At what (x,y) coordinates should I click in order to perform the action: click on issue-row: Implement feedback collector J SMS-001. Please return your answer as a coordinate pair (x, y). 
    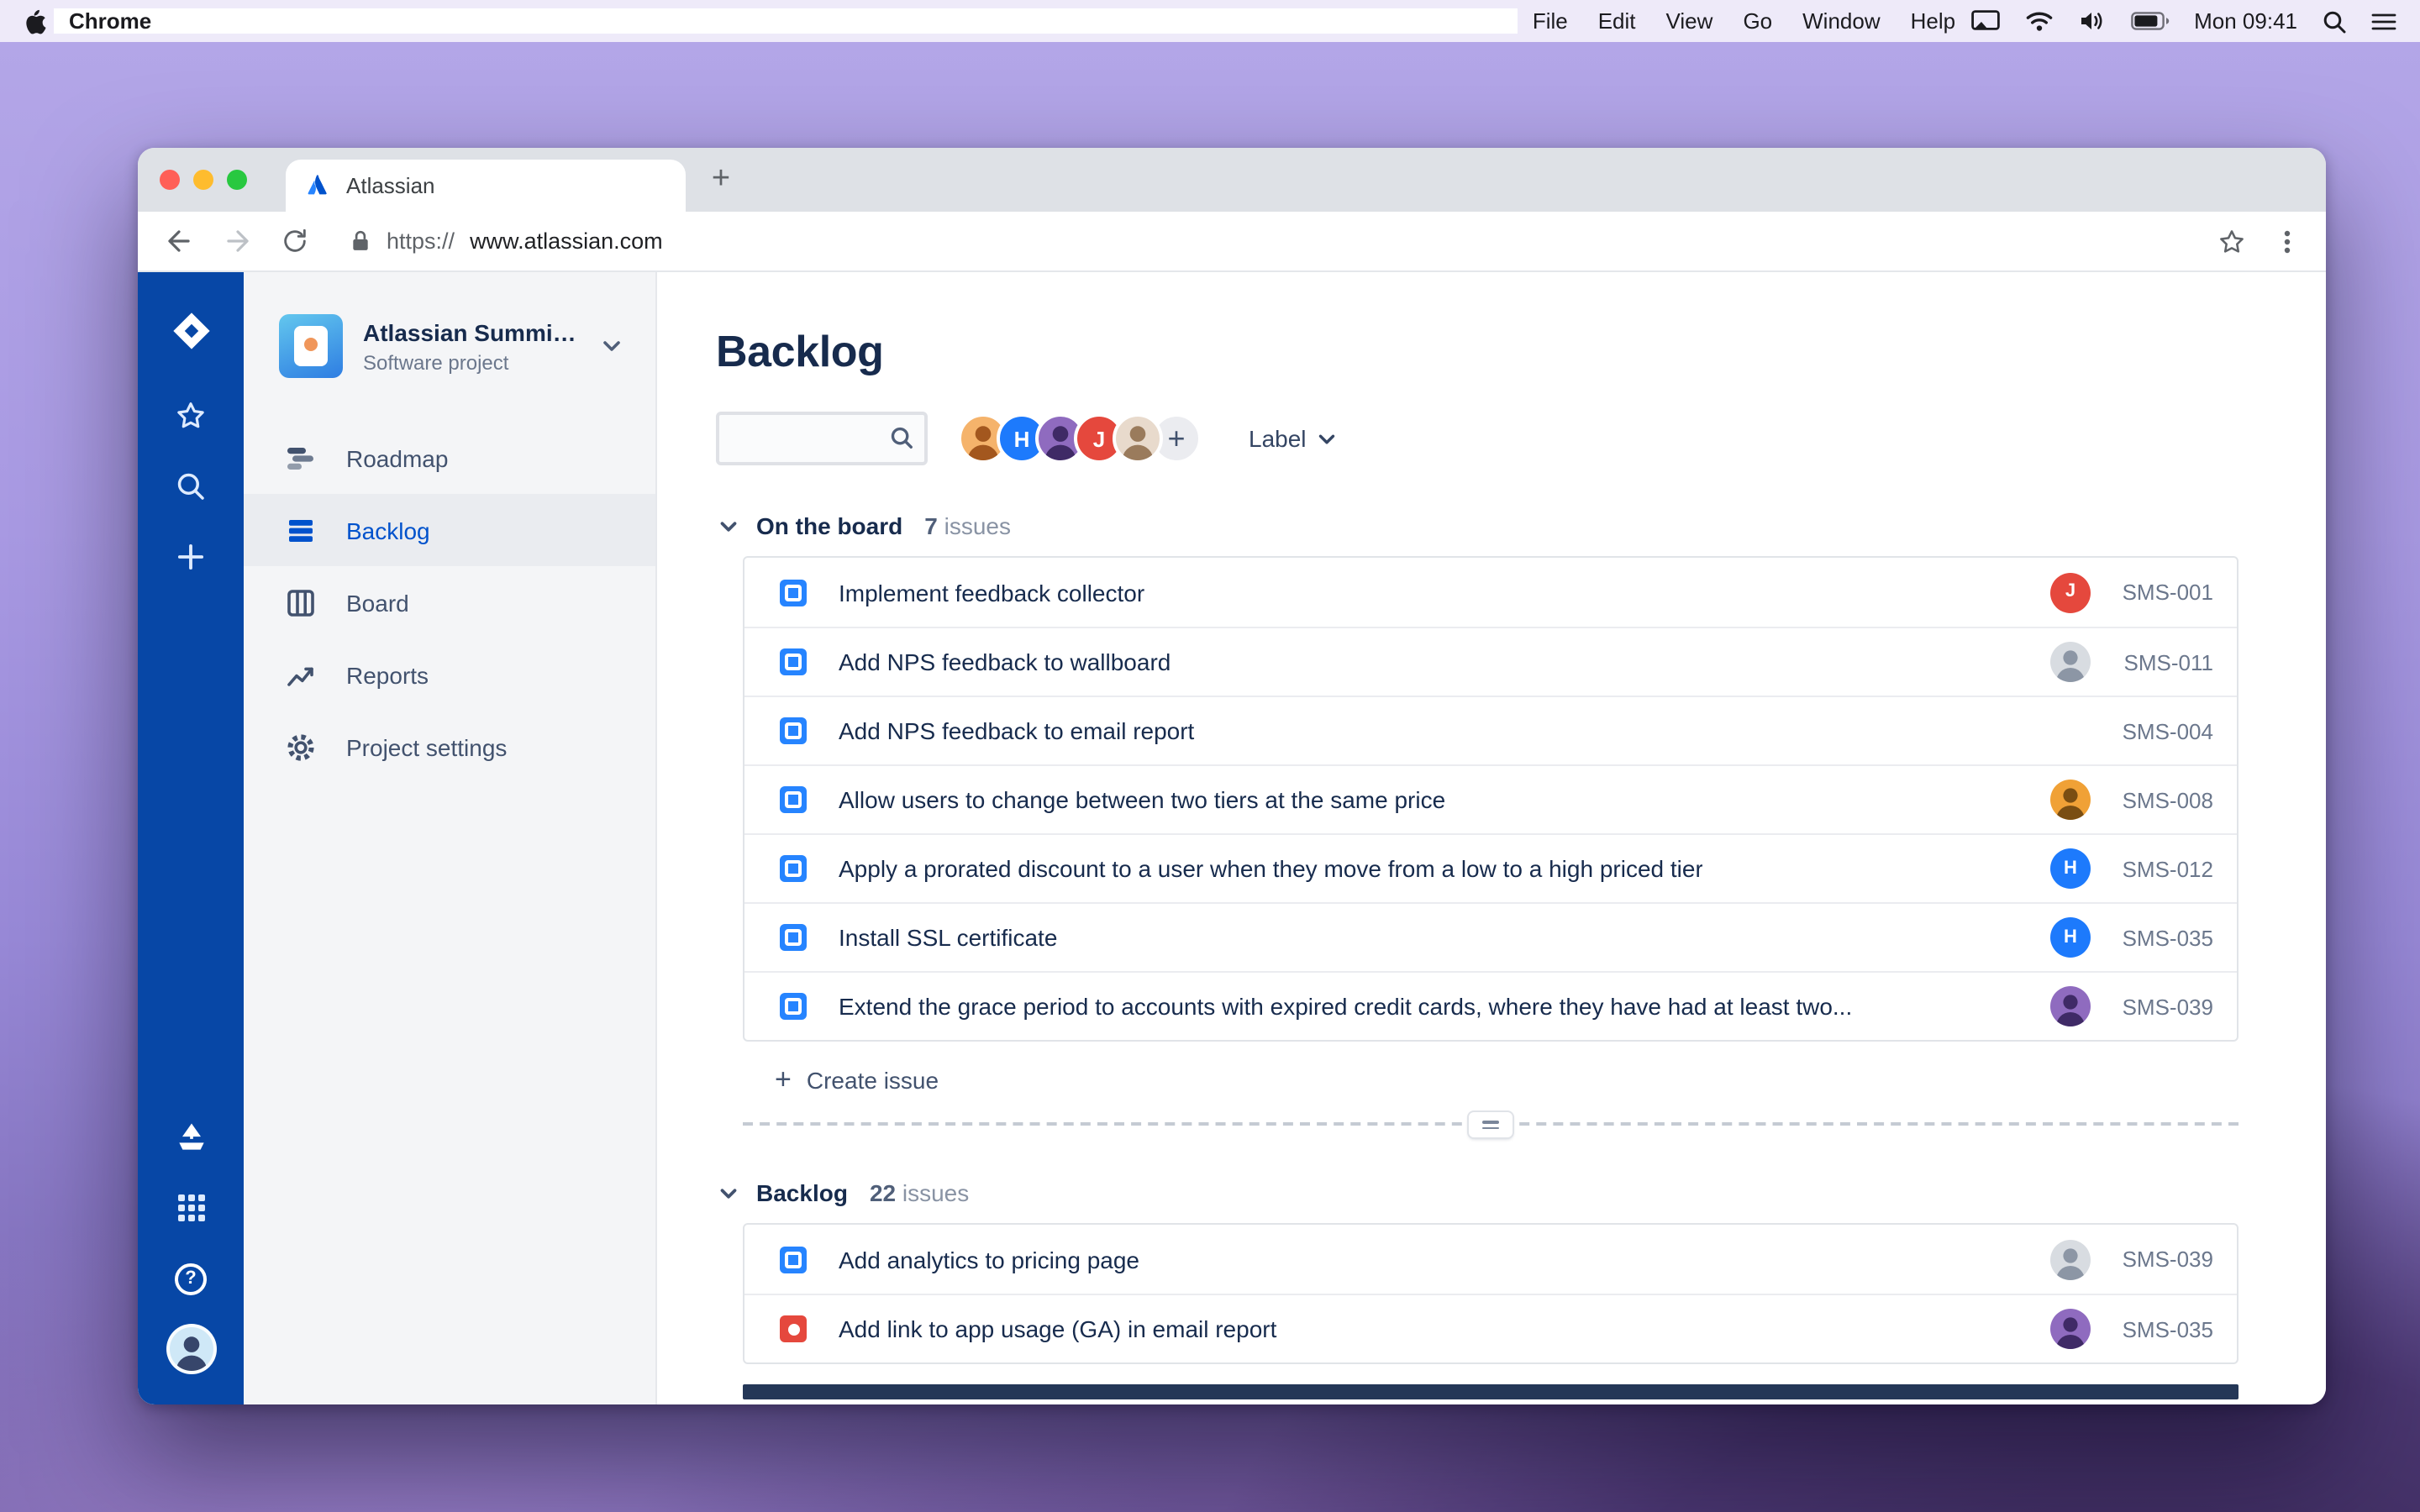
    Looking at the image, I should click on (1490, 592).